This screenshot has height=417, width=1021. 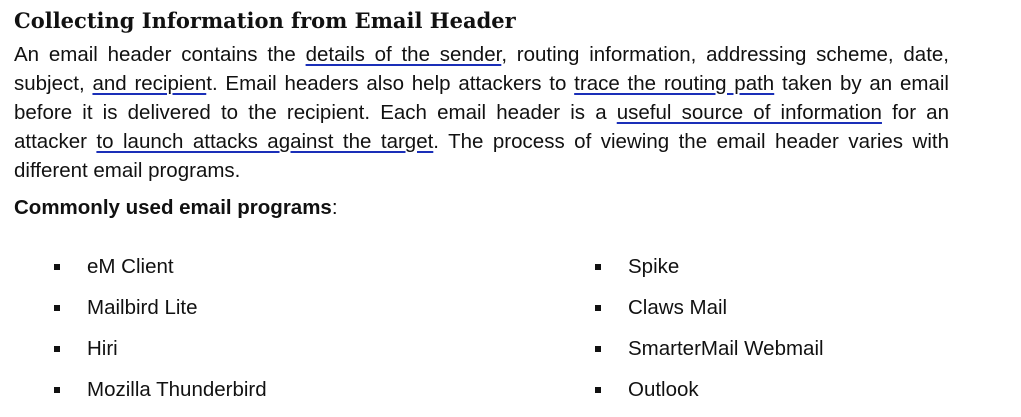 What do you see at coordinates (663, 389) in the screenshot?
I see `list-item-label: Outlook` at bounding box center [663, 389].